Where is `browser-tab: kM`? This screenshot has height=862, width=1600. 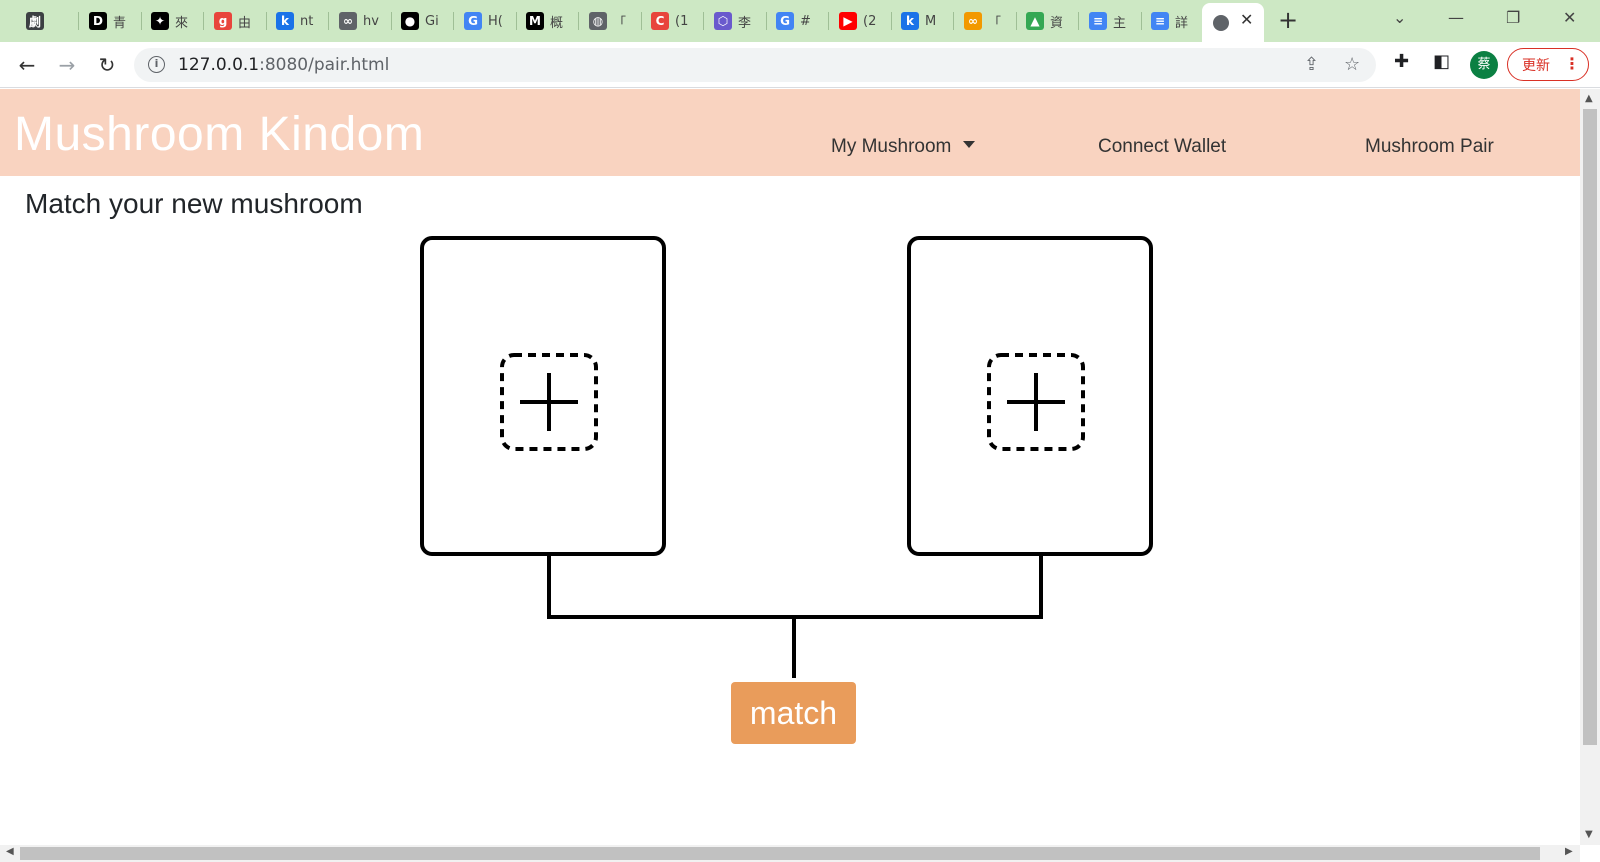
browser-tab: kM is located at coordinates (918, 21).